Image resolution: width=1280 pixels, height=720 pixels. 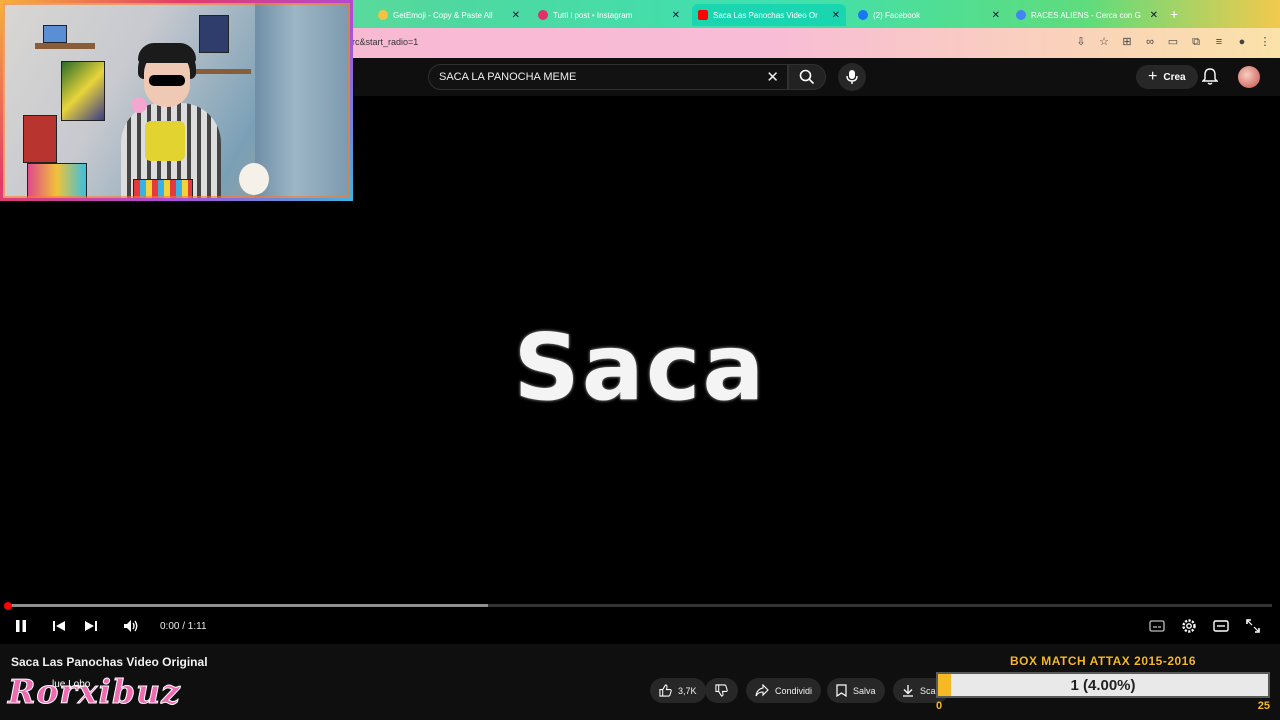 What do you see at coordinates (928, 690) in the screenshot?
I see `download-label: Sca` at bounding box center [928, 690].